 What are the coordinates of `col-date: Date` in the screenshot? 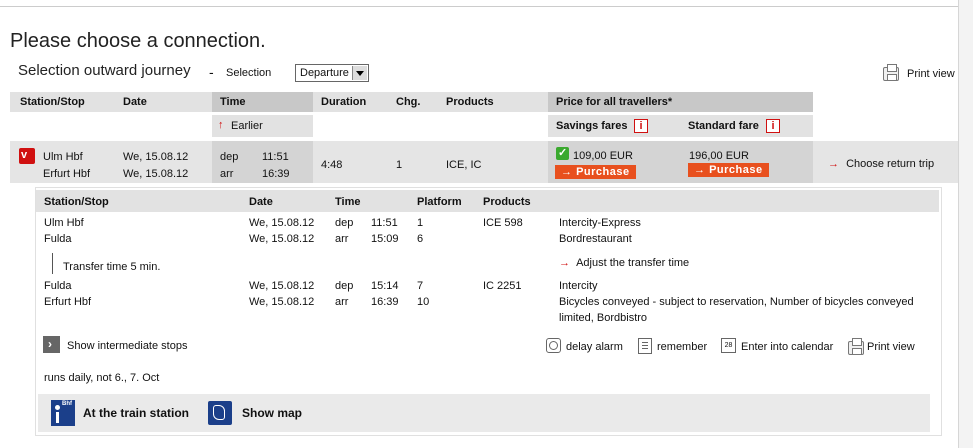 It's located at (135, 102).